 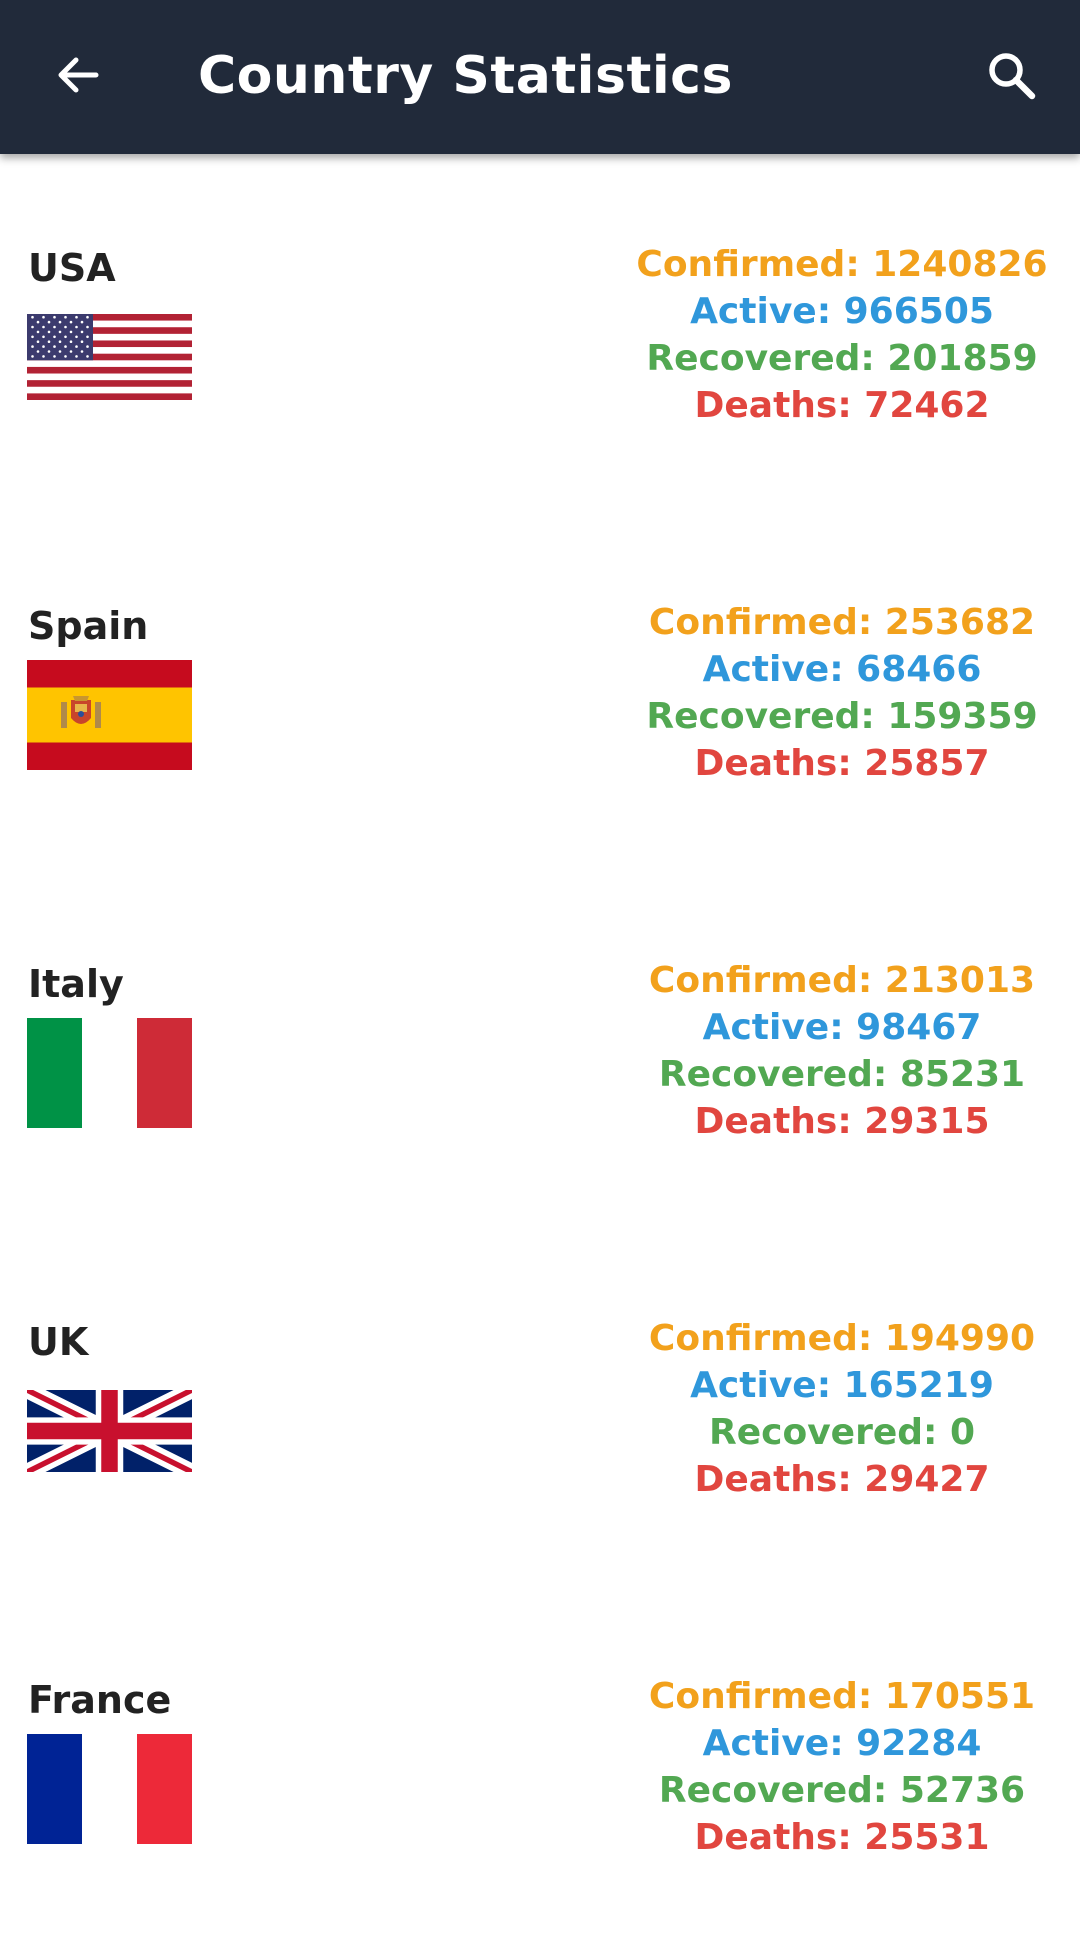 I want to click on france-flag-icon, so click(x=109, y=1789).